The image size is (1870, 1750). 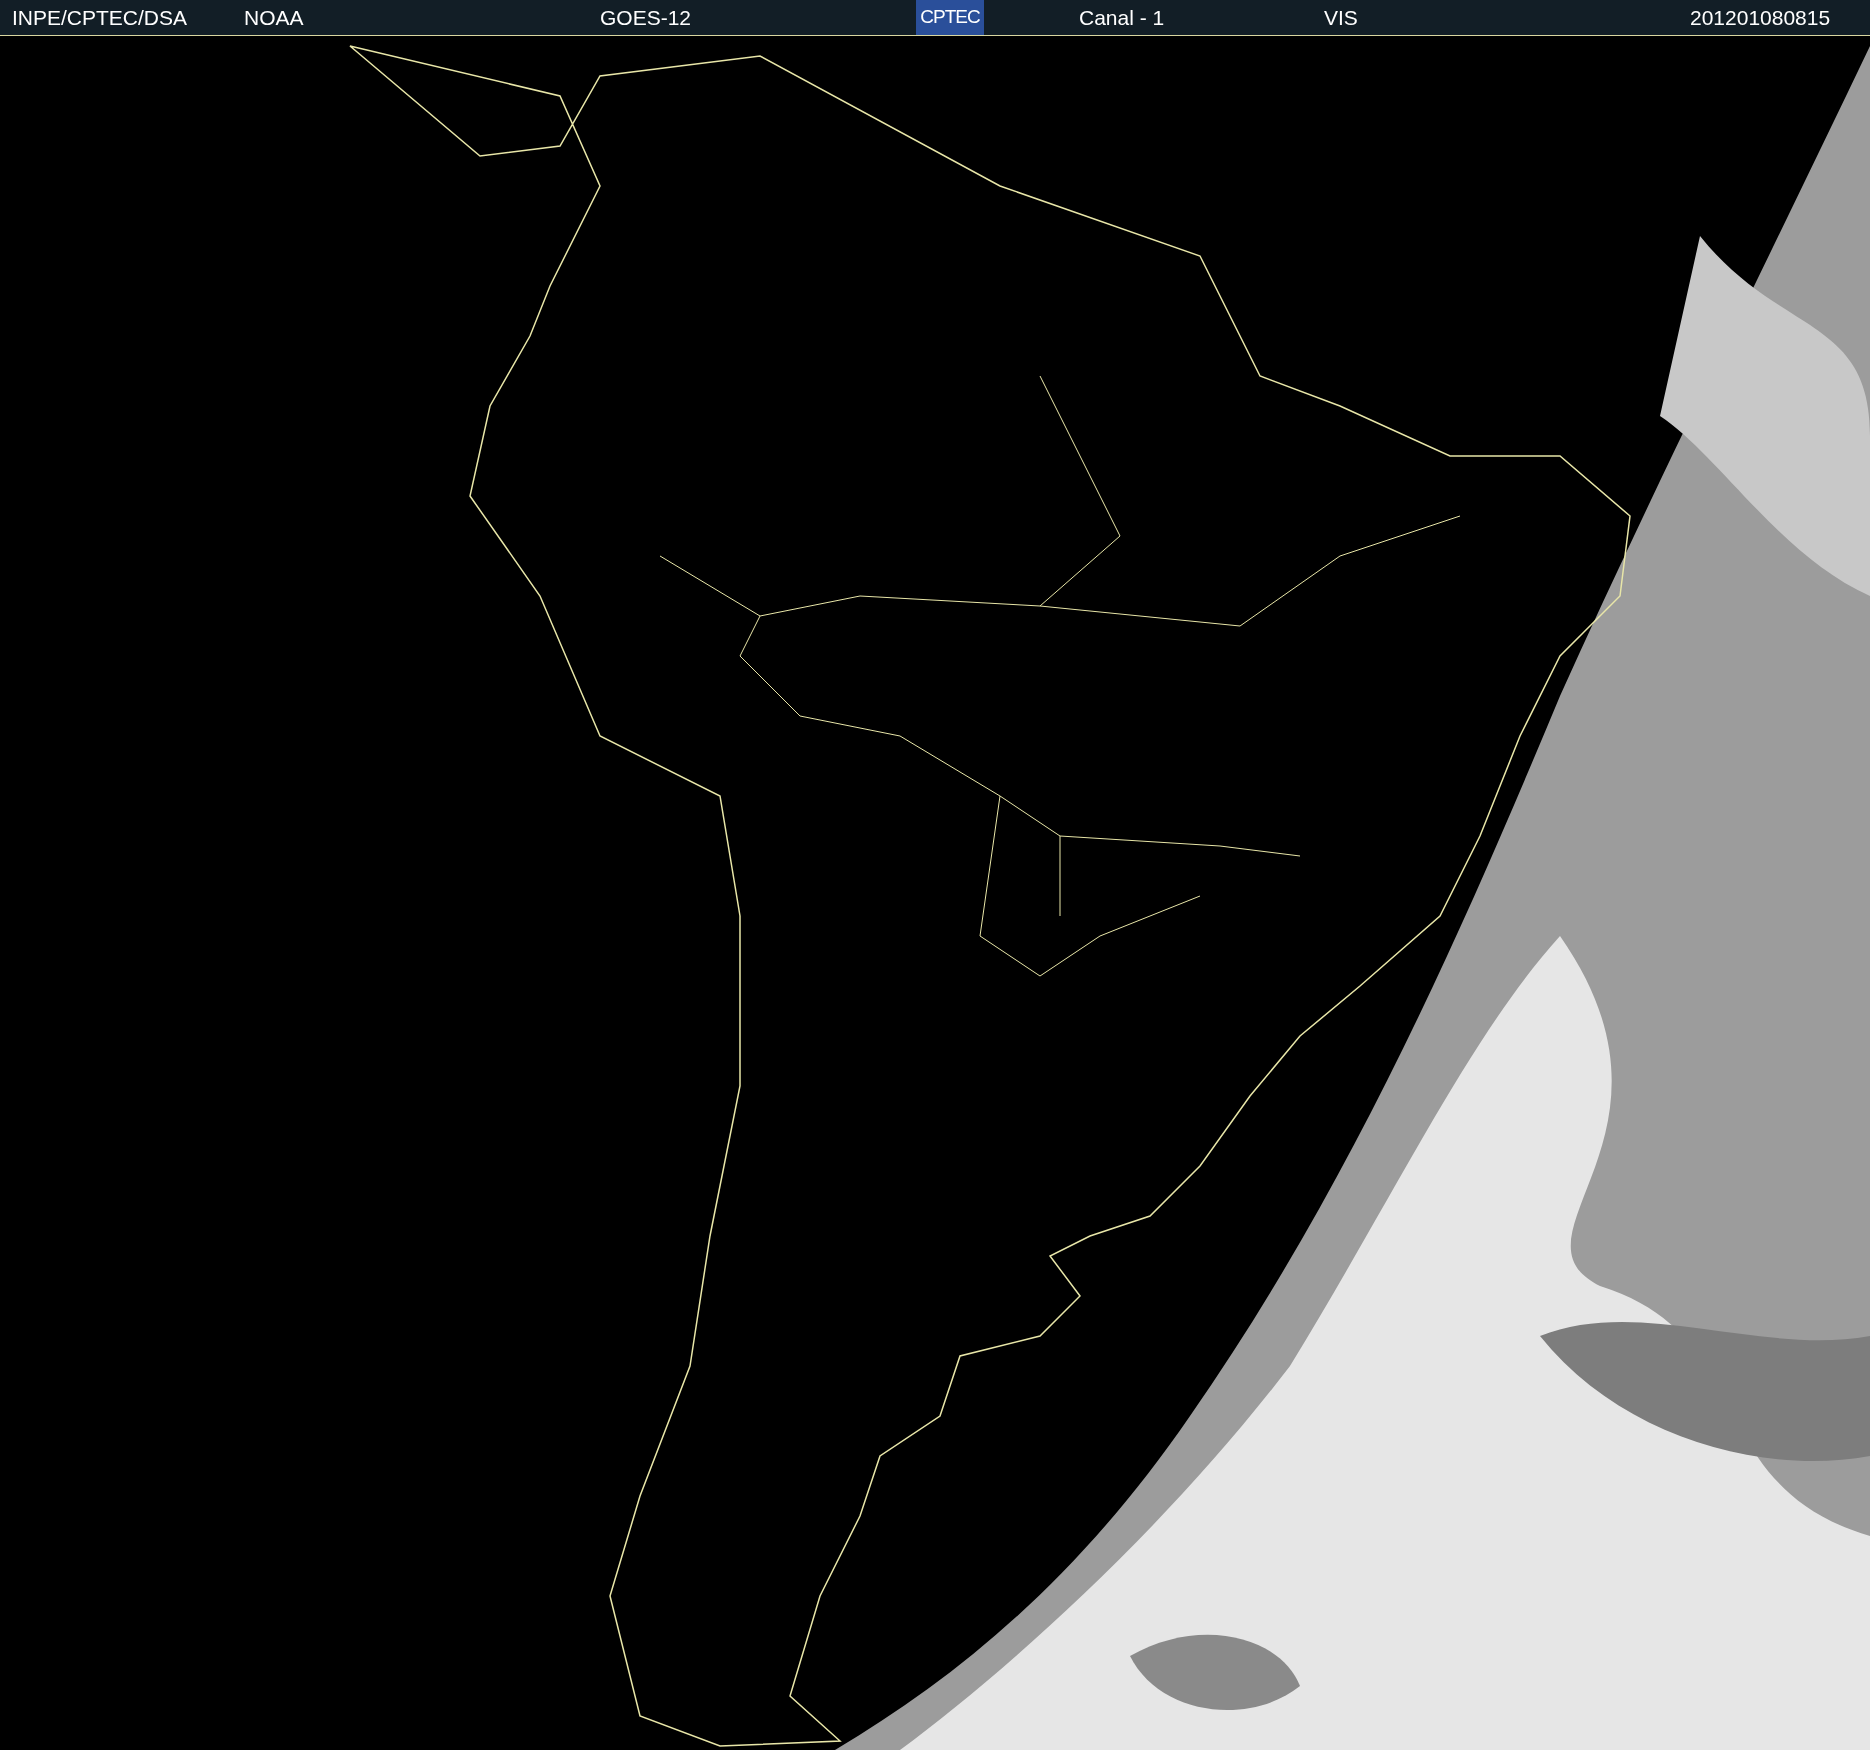 I want to click on header-label: 201201080815, so click(x=1760, y=18).